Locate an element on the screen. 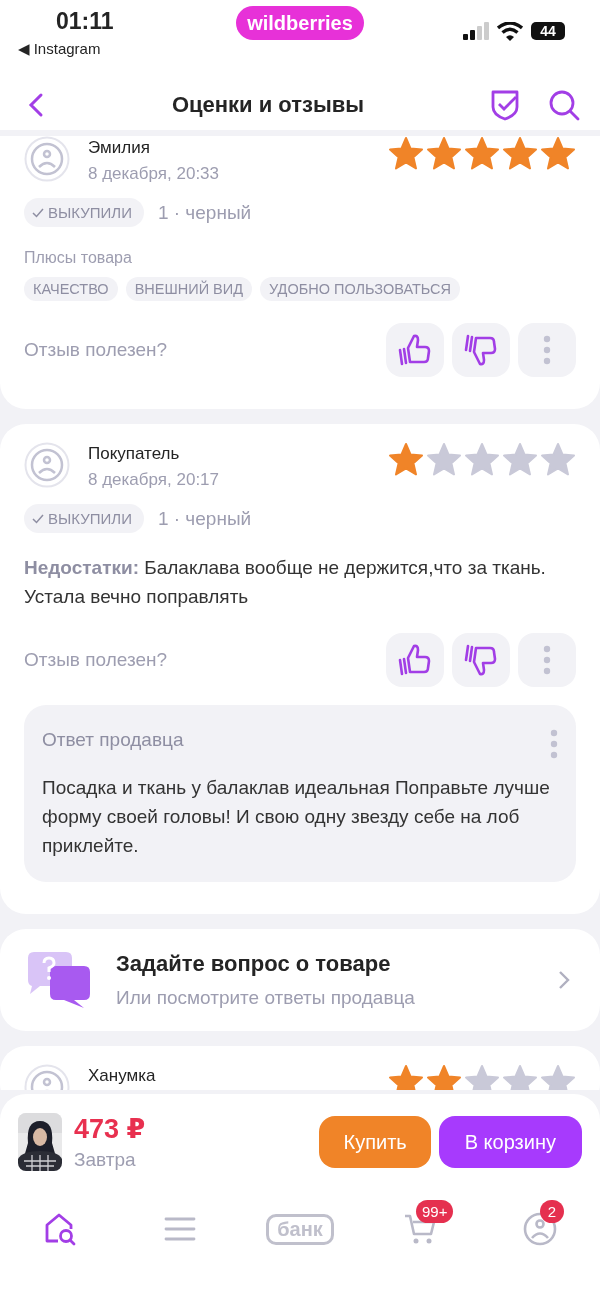 This screenshot has height=1298, width=600. pros-tag: КАЧЕСТВО is located at coordinates (71, 289).